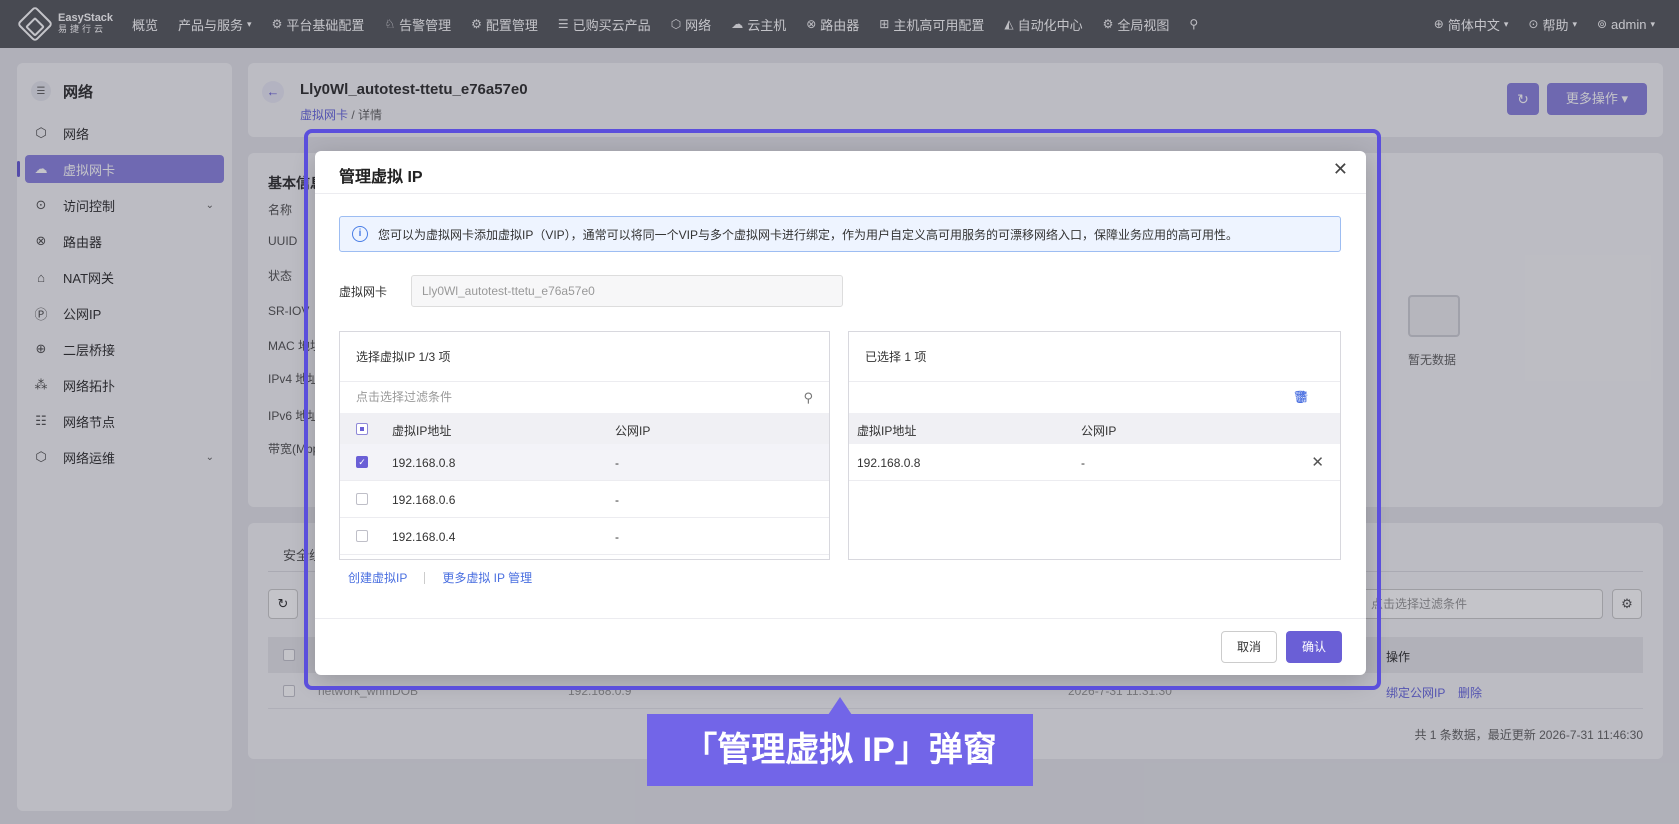 The height and width of the screenshot is (824, 1679). What do you see at coordinates (840, 706) in the screenshot?
I see `callout-pointer` at bounding box center [840, 706].